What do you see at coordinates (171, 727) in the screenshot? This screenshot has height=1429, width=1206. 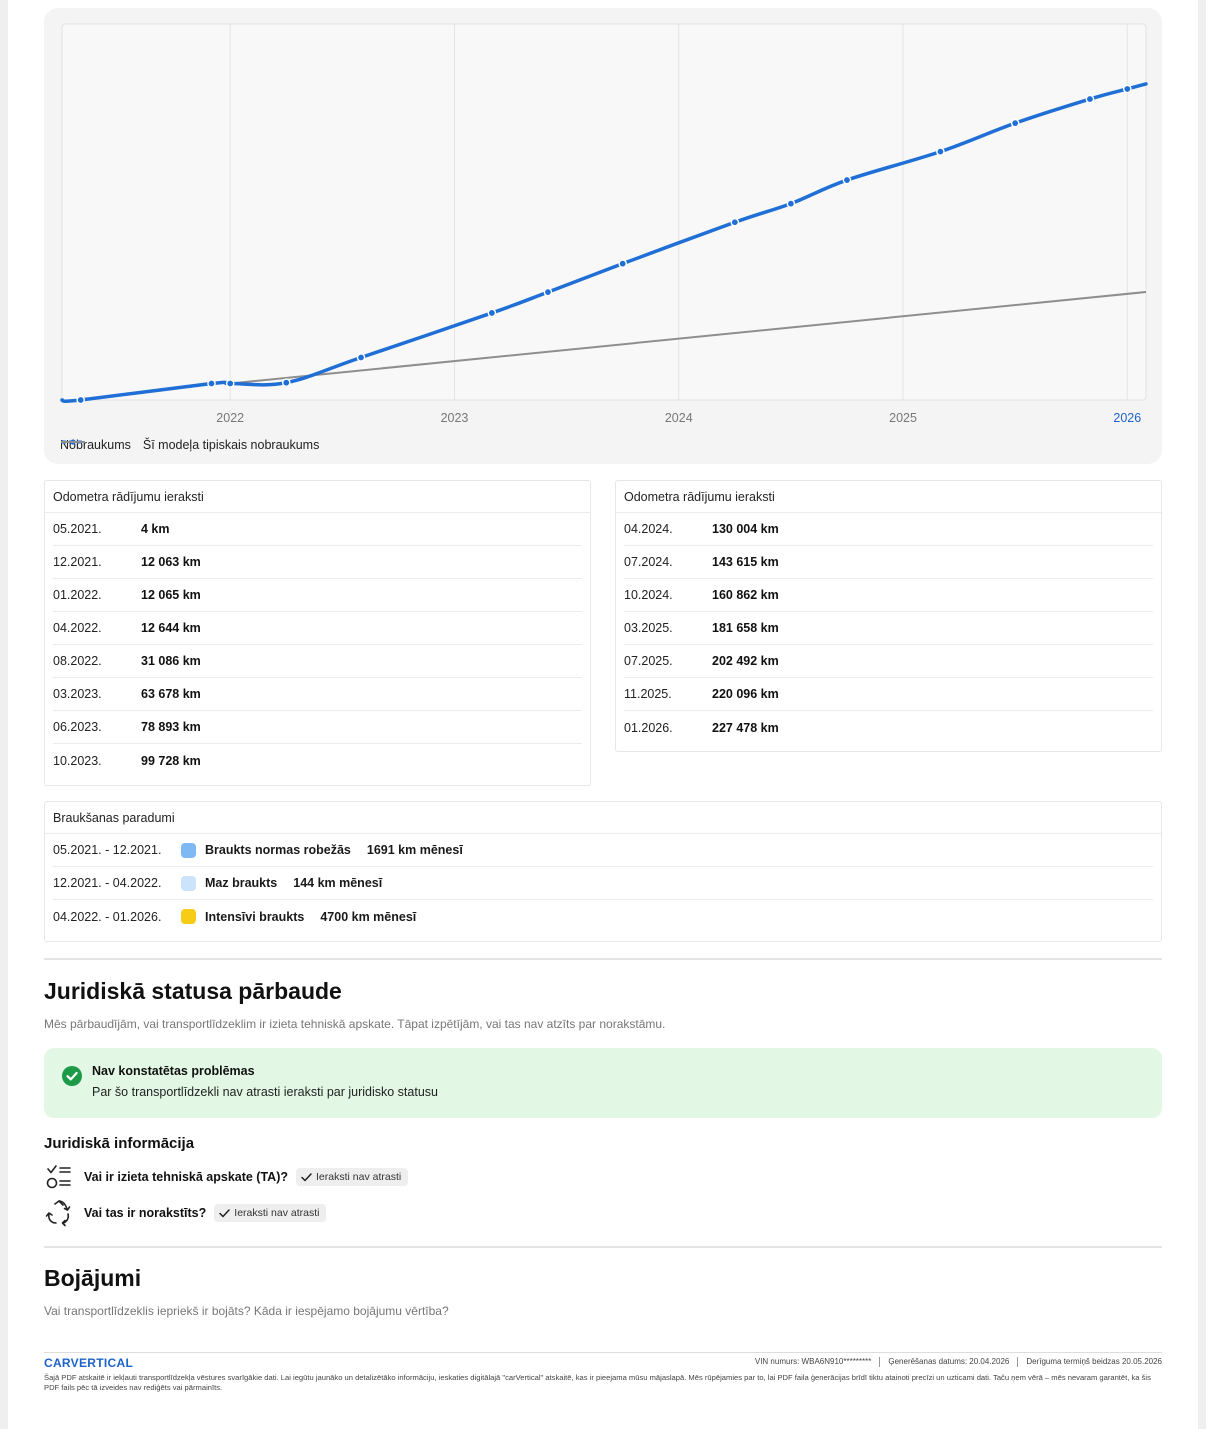 I see `odometer-value: 78 893 km` at bounding box center [171, 727].